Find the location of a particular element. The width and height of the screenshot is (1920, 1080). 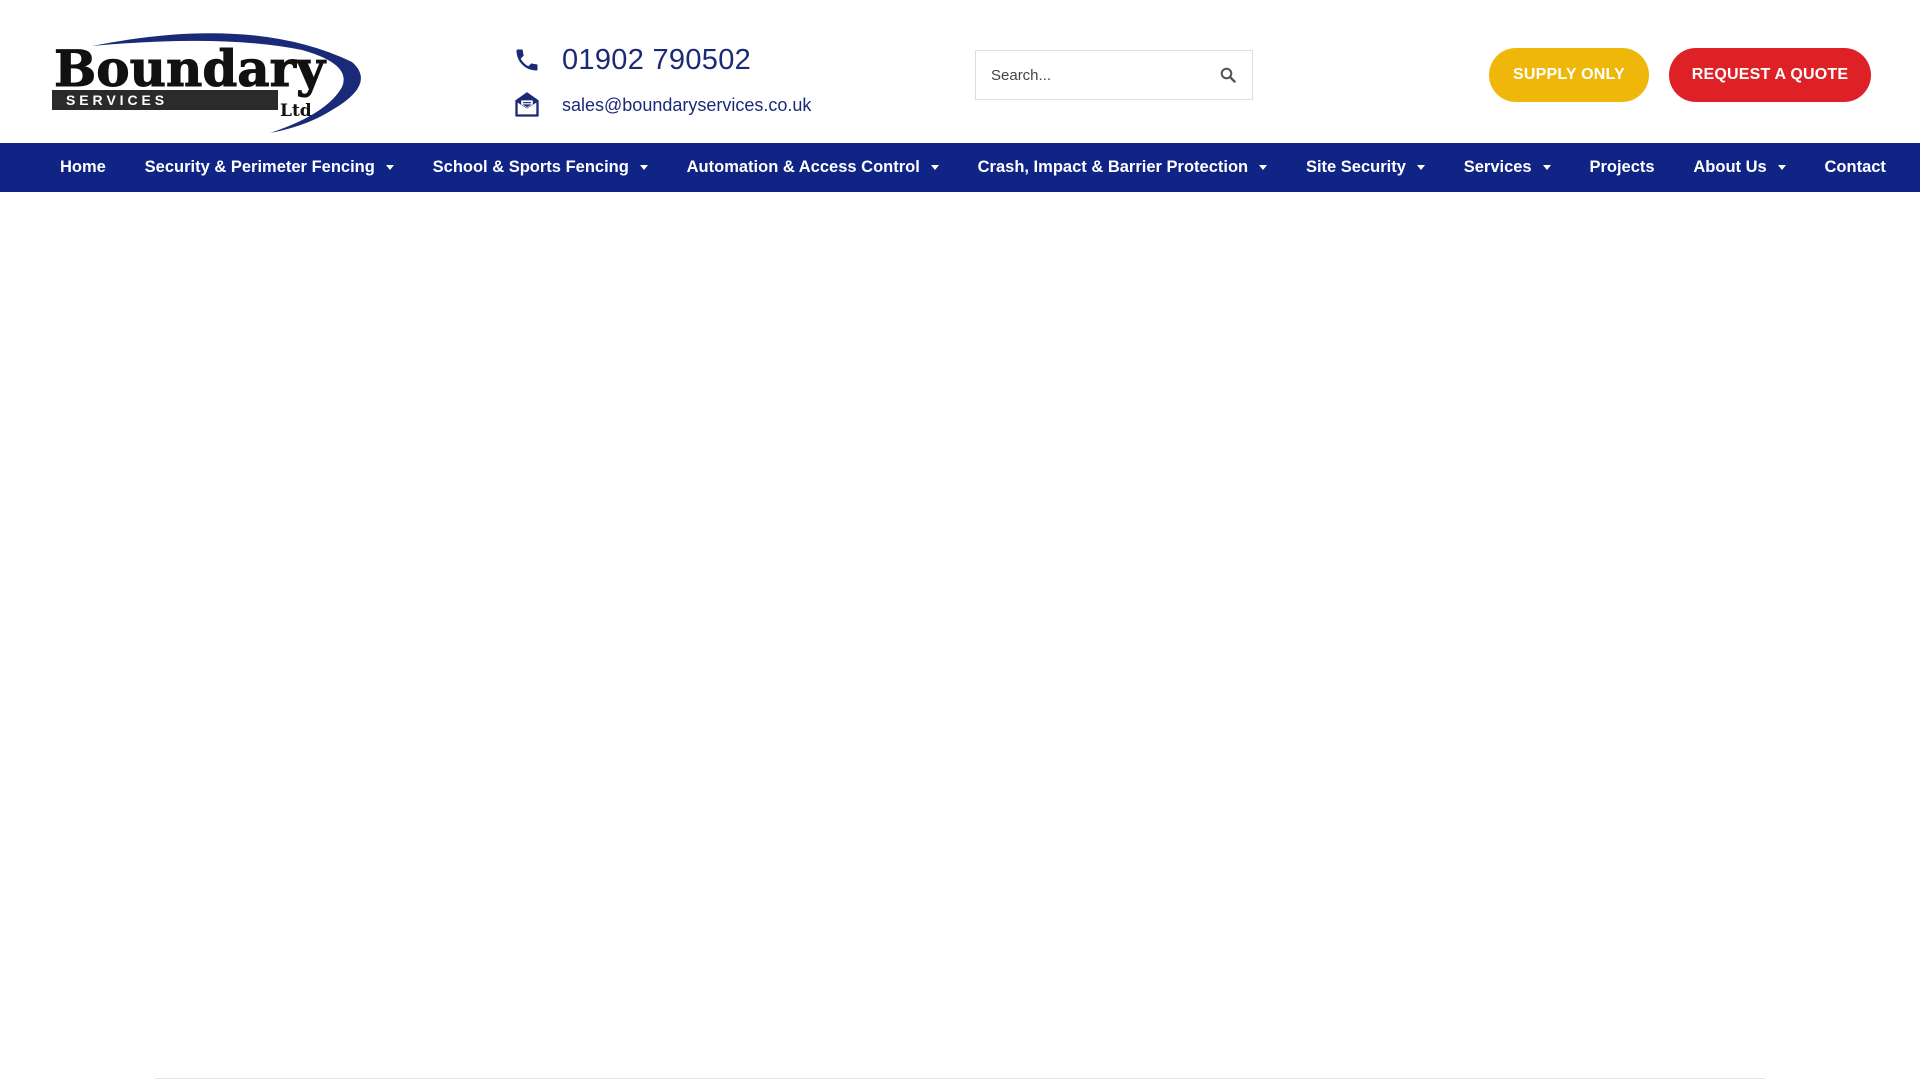

nav-label: Contact is located at coordinates (1855, 167).